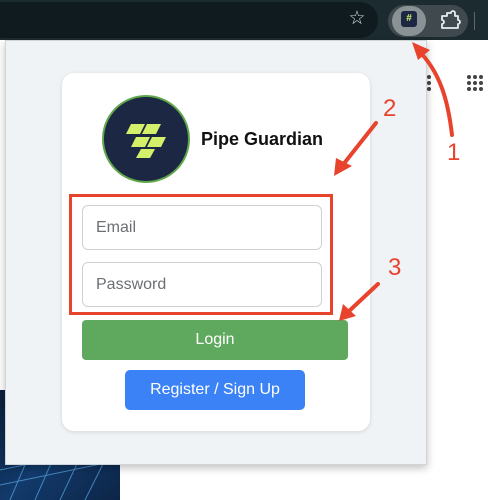 This screenshot has width=488, height=500. Describe the element at coordinates (215, 390) in the screenshot. I see `register-button: Register / Sign Up` at that location.